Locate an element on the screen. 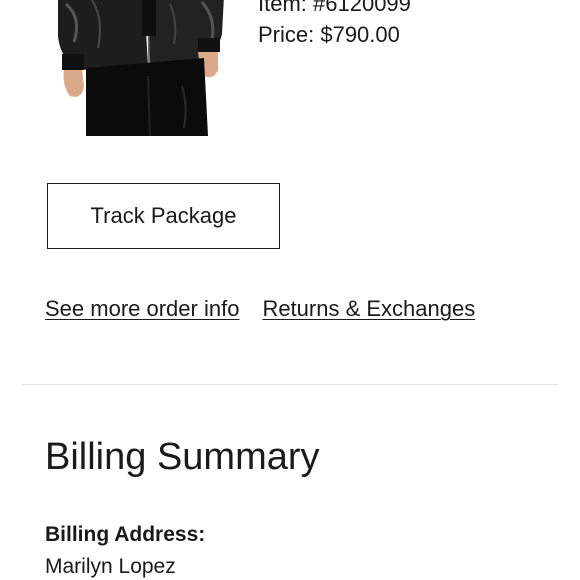 This screenshot has height=580, width=580. product-item-number: Item: #6120099 is located at coordinates (334, 8).